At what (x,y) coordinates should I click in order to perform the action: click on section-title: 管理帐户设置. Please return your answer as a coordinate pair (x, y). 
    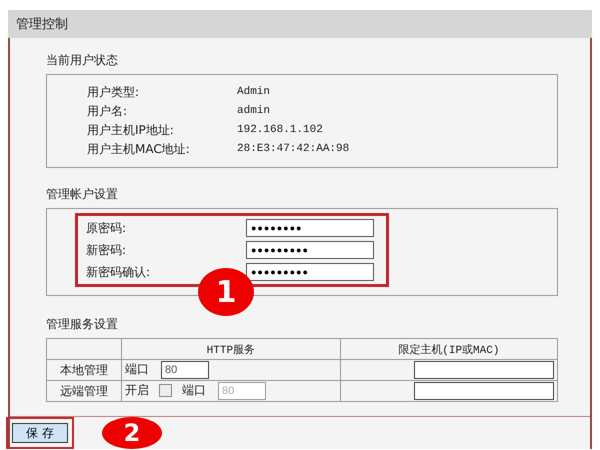
    Looking at the image, I should click on (82, 194).